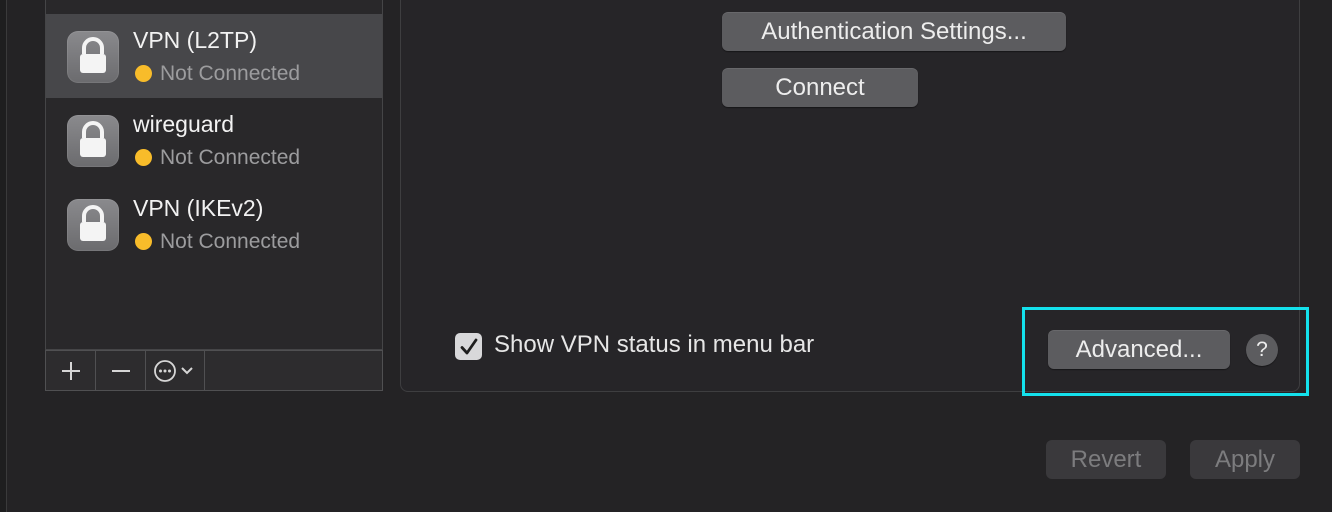 Image resolution: width=1332 pixels, height=512 pixels. What do you see at coordinates (1106, 459) in the screenshot?
I see `revert-button: Revert` at bounding box center [1106, 459].